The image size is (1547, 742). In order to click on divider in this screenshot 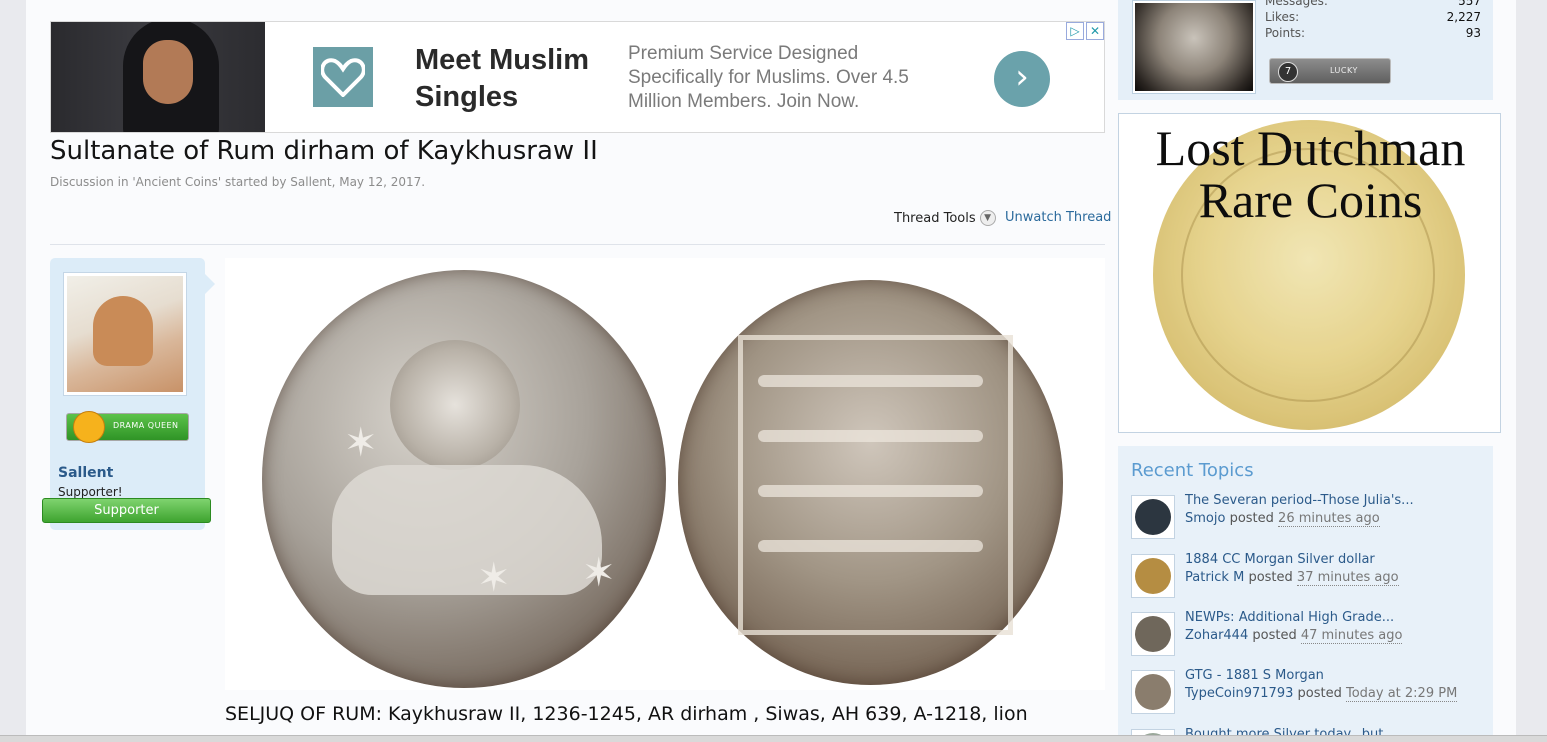, I will do `click(577, 244)`.